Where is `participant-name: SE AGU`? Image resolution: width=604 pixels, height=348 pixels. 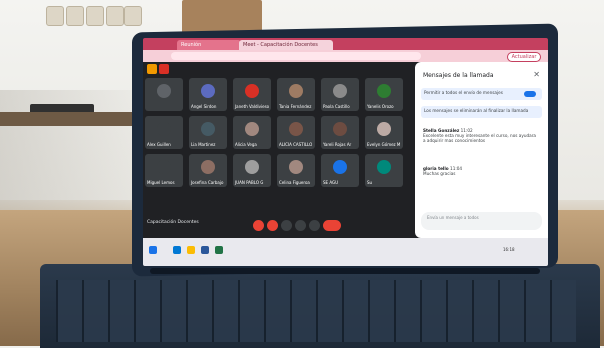 participant-name: SE AGU is located at coordinates (331, 182).